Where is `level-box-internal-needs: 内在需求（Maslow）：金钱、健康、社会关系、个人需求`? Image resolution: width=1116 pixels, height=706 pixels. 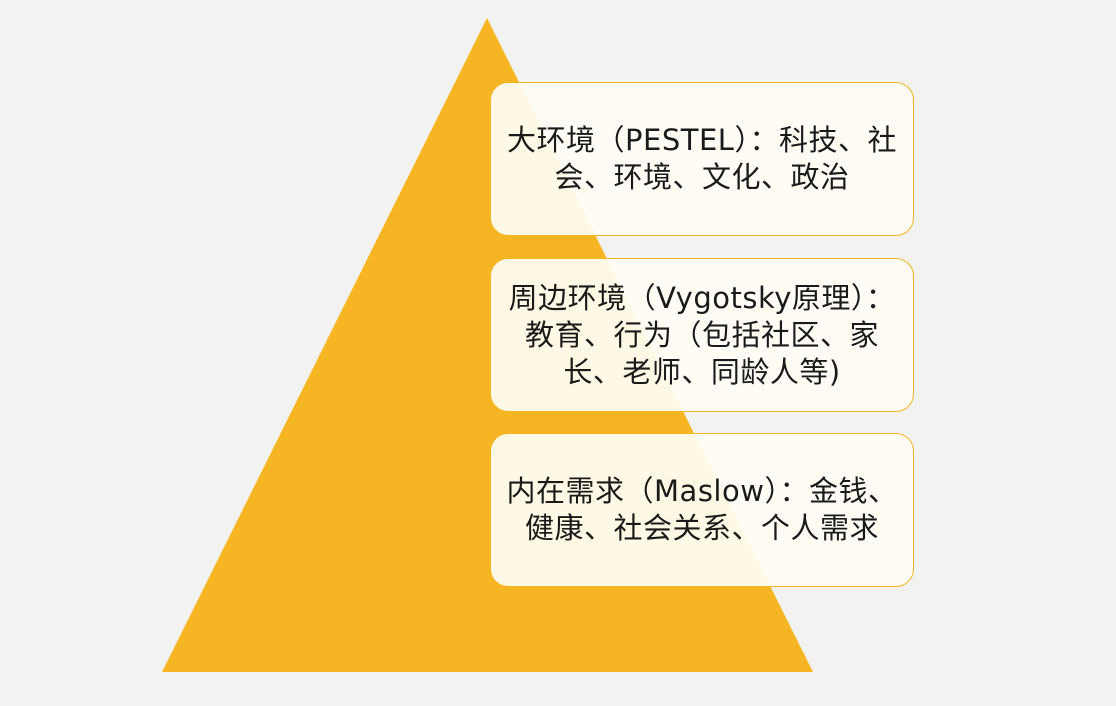 level-box-internal-needs: 内在需求（Maslow）：金钱、健康、社会关系、个人需求 is located at coordinates (702, 510).